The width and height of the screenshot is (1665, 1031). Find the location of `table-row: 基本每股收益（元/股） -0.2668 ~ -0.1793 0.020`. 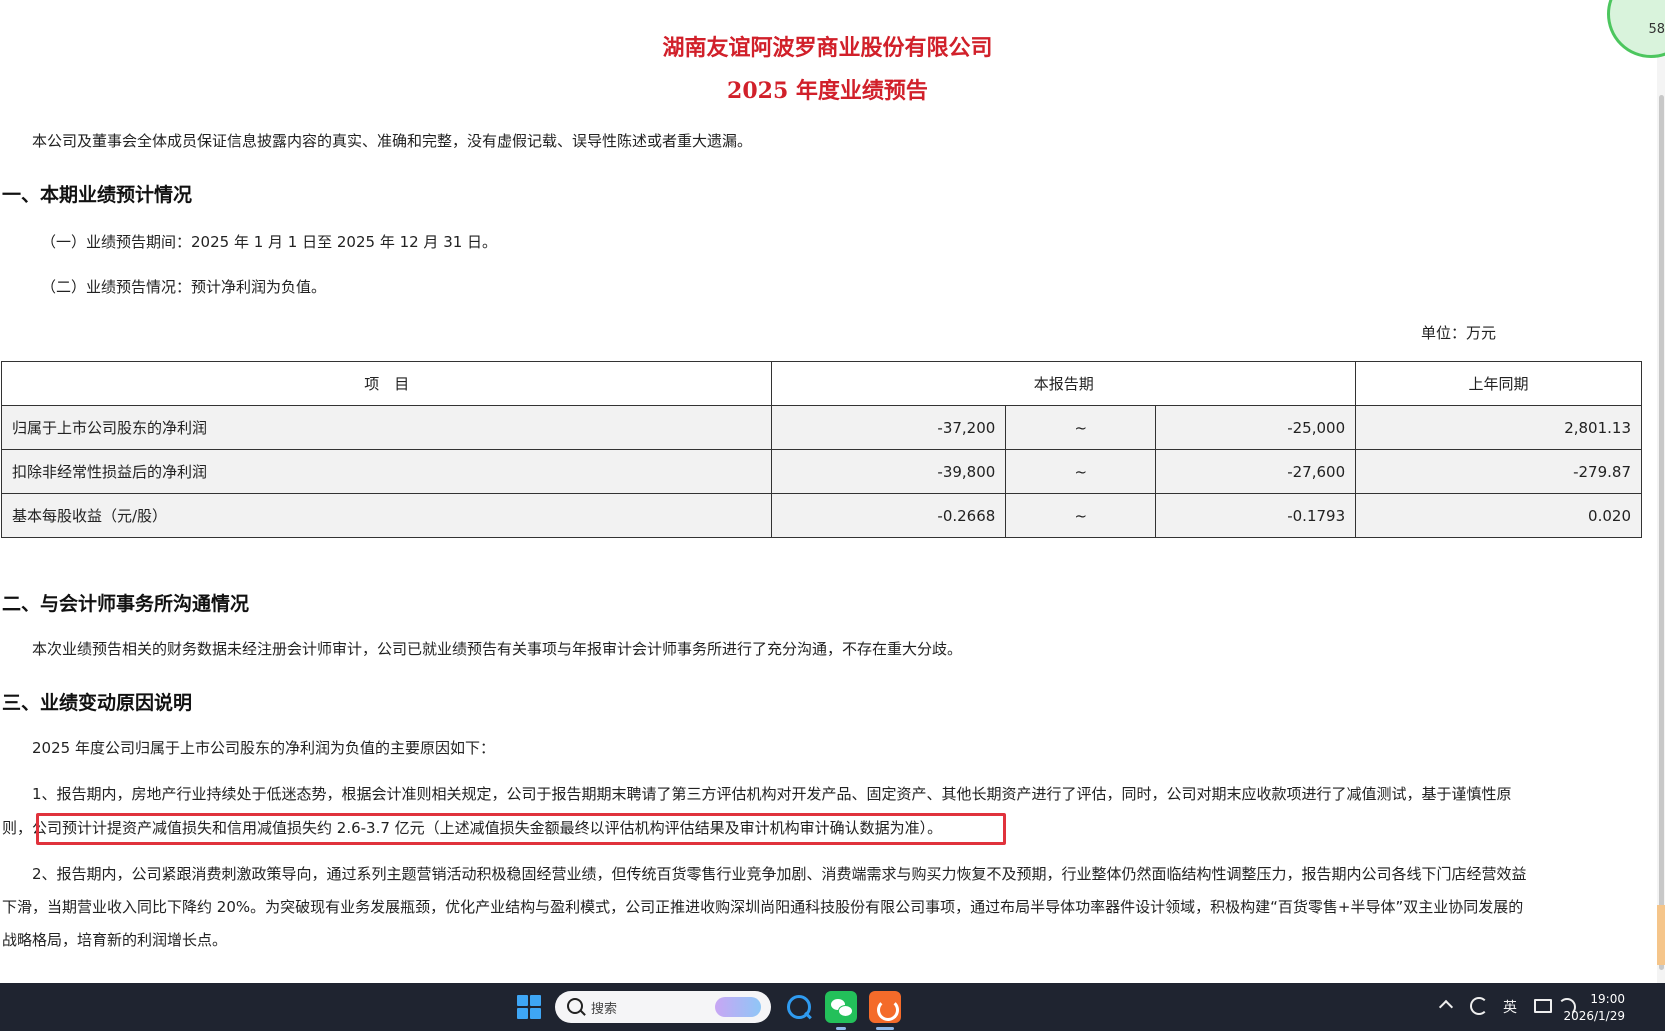

table-row: 基本每股收益（元/股） -0.2668 ~ -0.1793 0.020 is located at coordinates (821, 515).